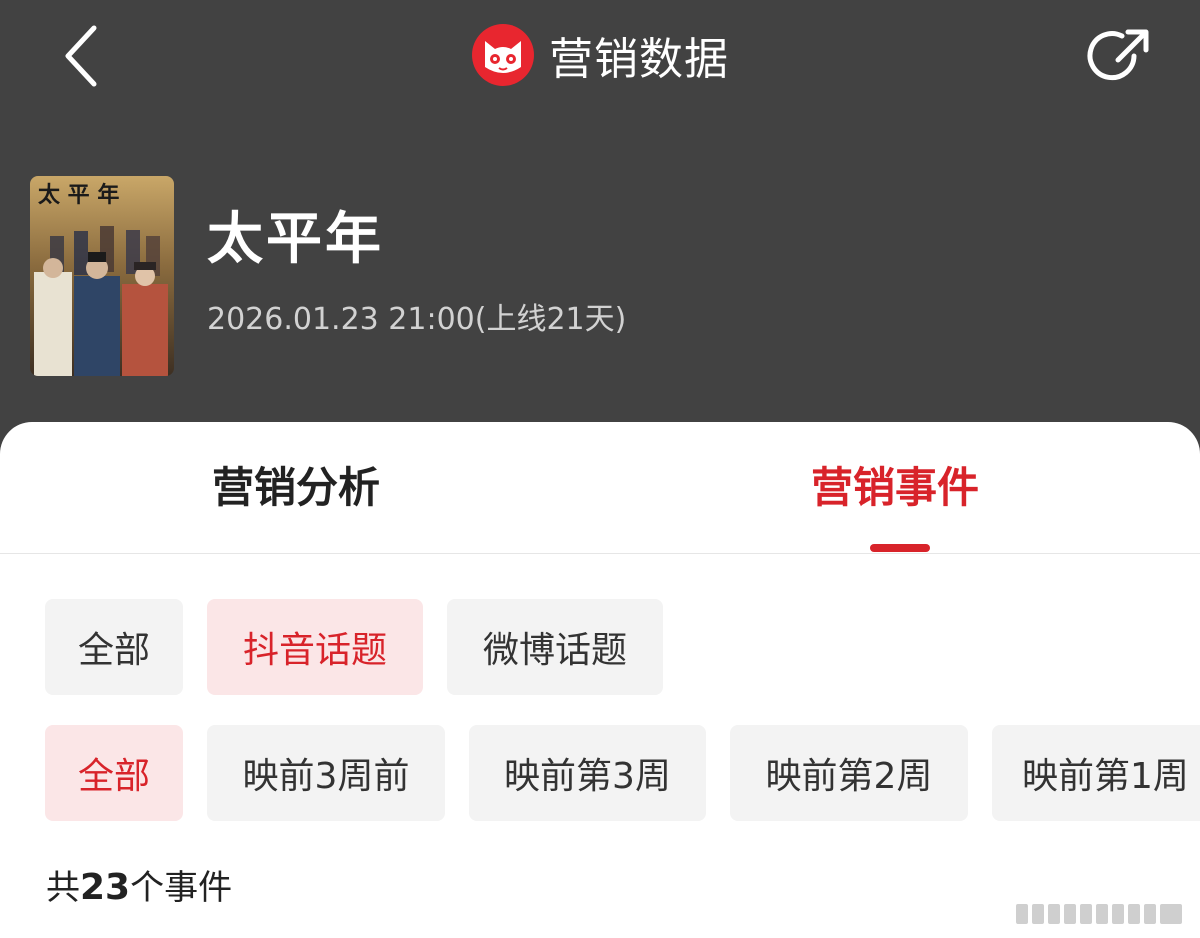 The height and width of the screenshot is (938, 1200). I want to click on platform-filter-weibo: 微博话题, so click(555, 647).